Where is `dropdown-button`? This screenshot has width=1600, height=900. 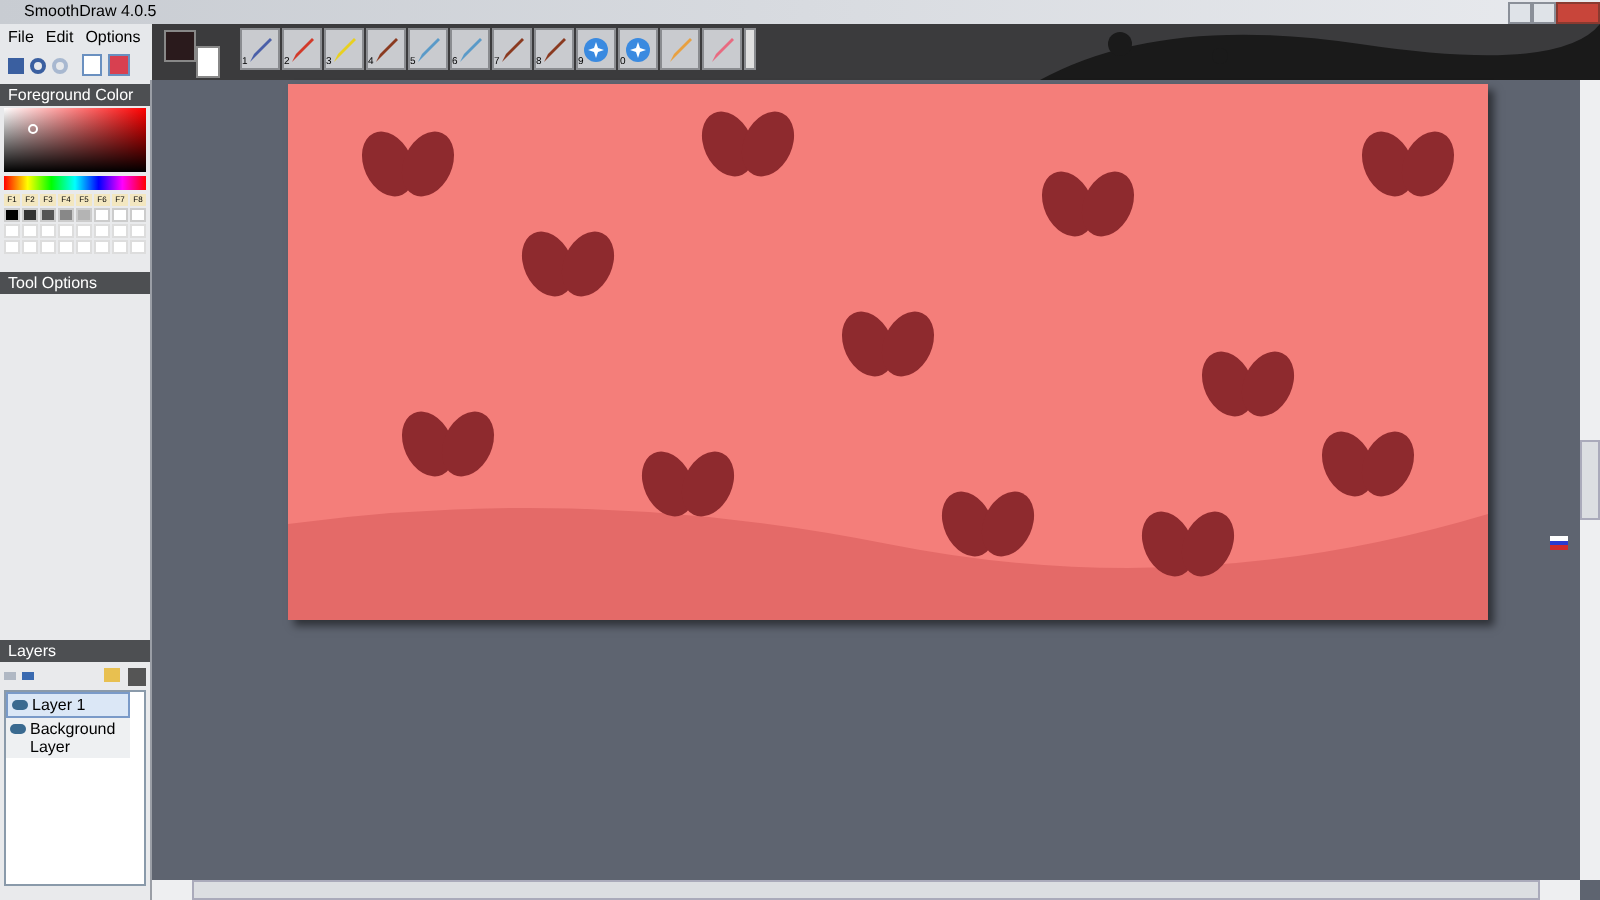 dropdown-button is located at coordinates (750, 49).